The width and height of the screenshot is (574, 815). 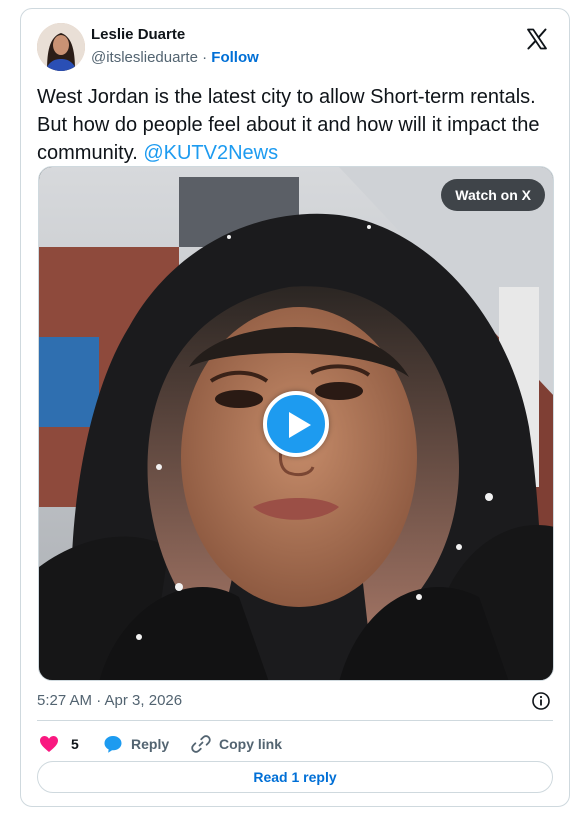 What do you see at coordinates (109, 700) in the screenshot?
I see `post-timestamp: 5:27 AM · Apr 3, 2026` at bounding box center [109, 700].